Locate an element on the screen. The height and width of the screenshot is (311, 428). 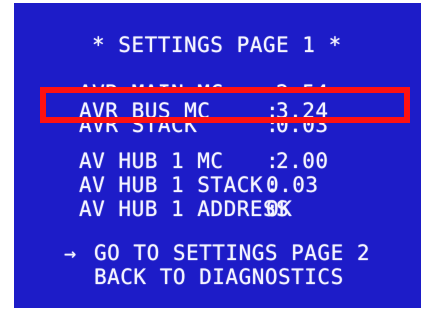
setting-label: AVR STACK is located at coordinates (138, 129).